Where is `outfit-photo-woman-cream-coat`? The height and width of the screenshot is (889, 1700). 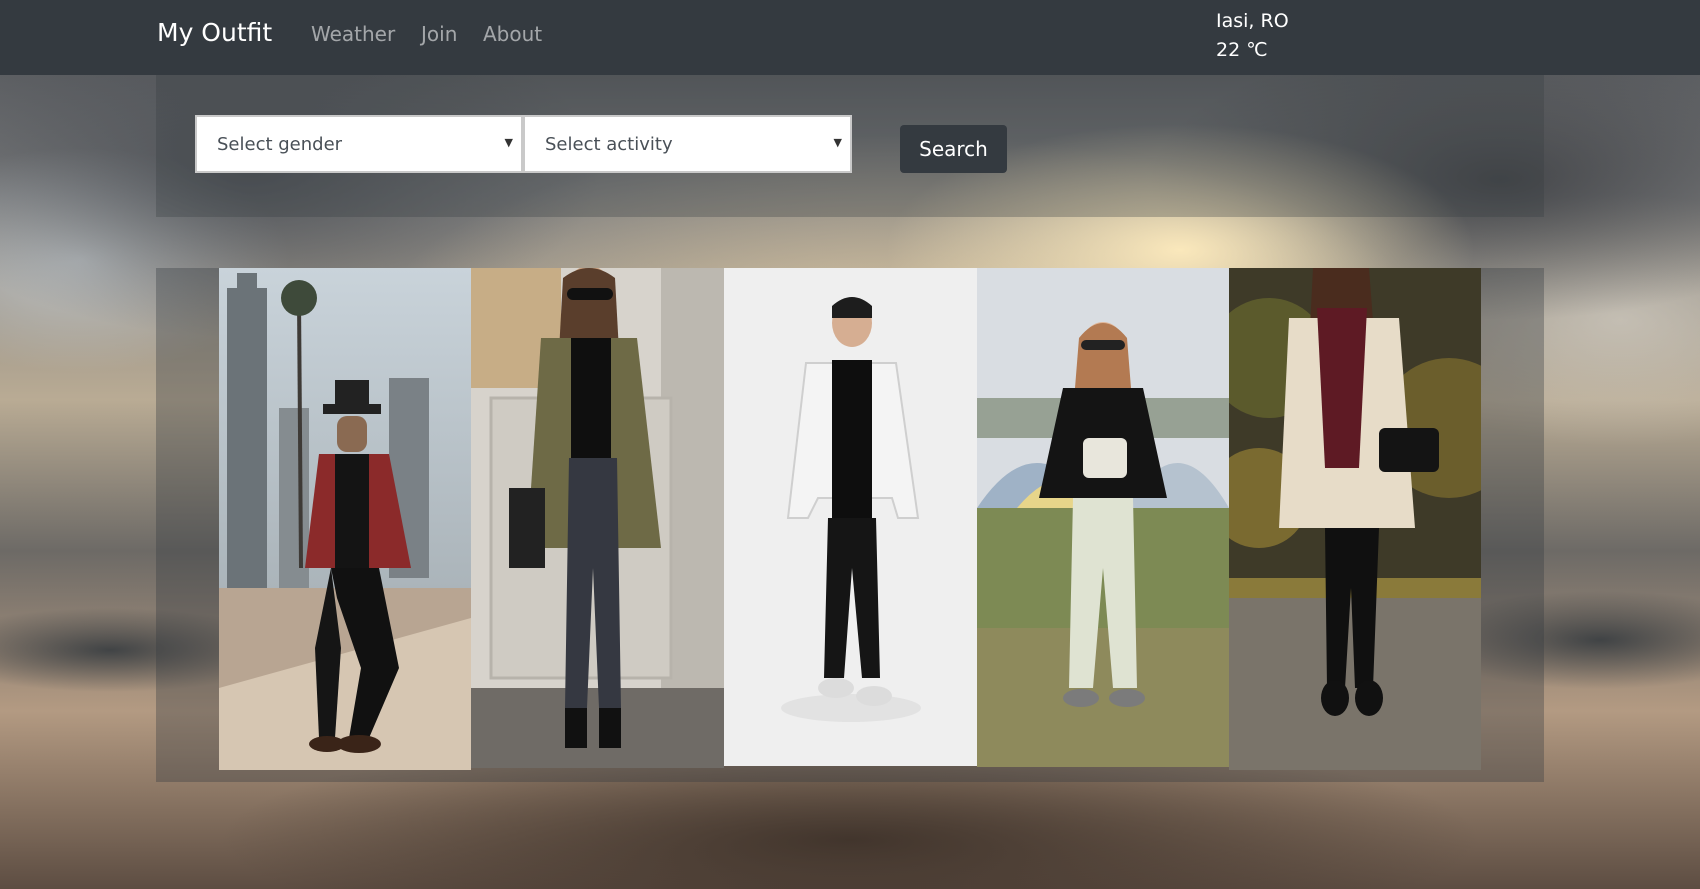
outfit-photo-woman-cream-coat is located at coordinates (1355, 519).